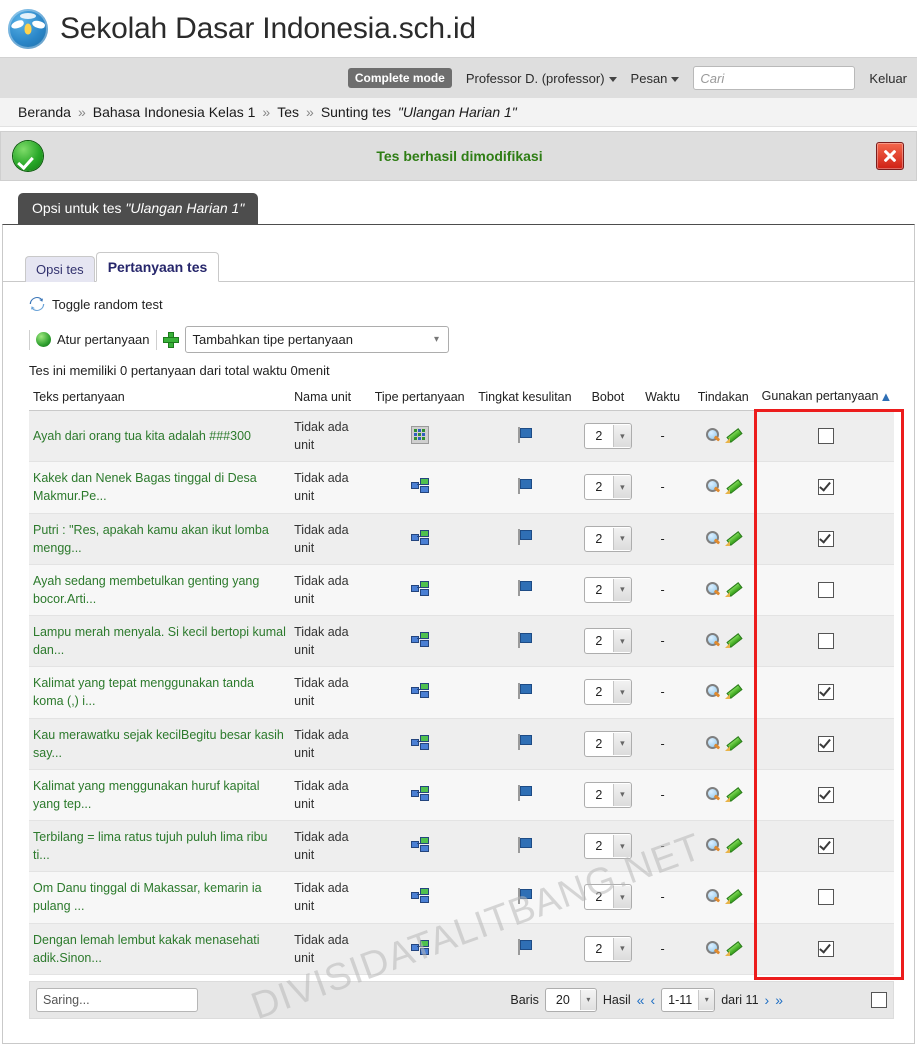 The image size is (917, 1059). Describe the element at coordinates (103, 339) in the screenshot. I see `arrange-questions-link: Atur pertanyaan` at that location.